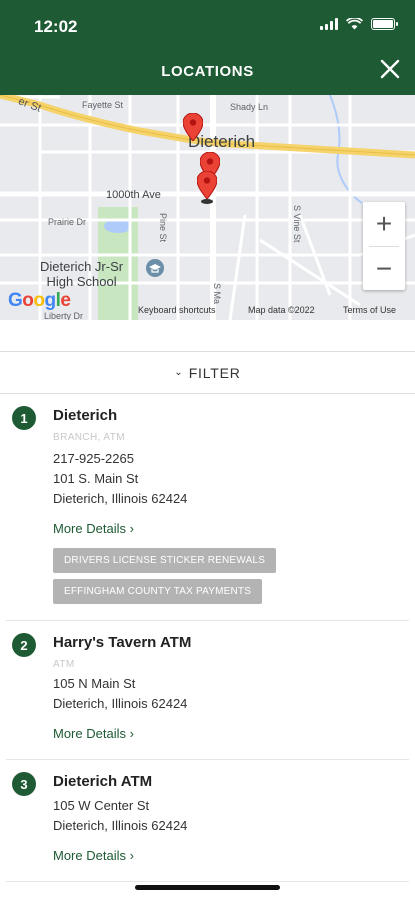 This screenshot has height=900, width=415. I want to click on street-label: Shady Ln, so click(249, 107).